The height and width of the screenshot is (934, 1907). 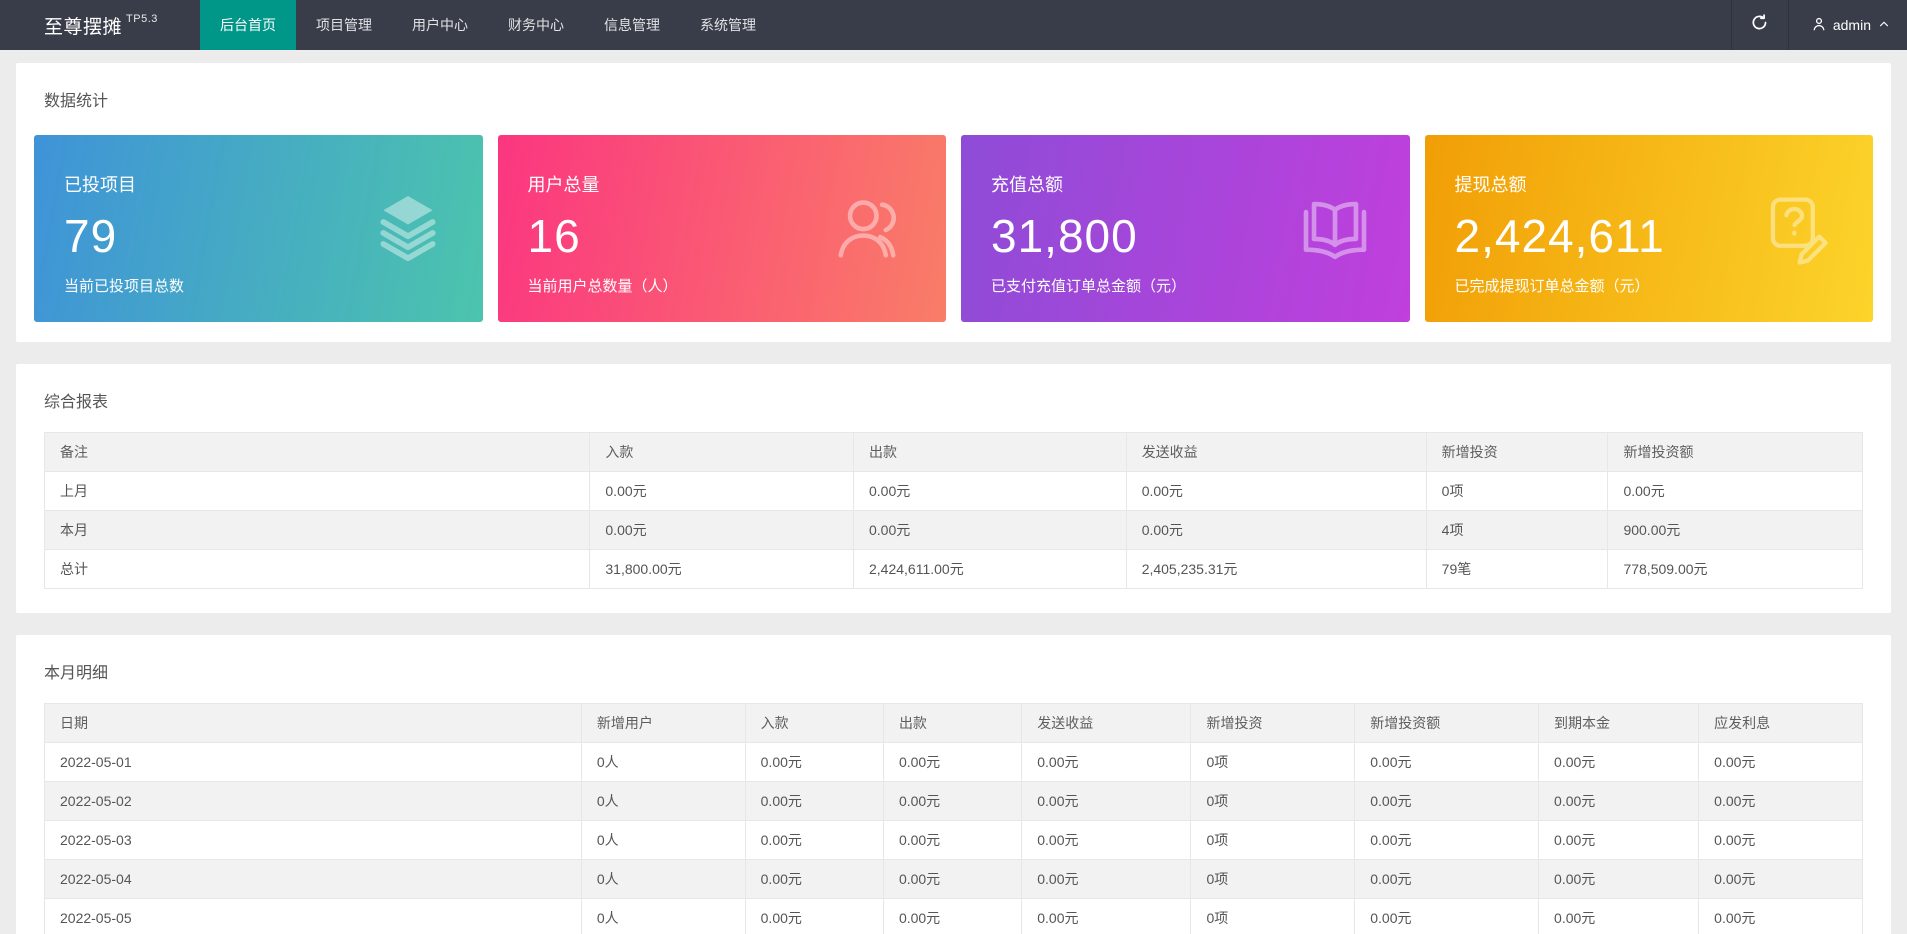 I want to click on nav-item-0: 后台首页, so click(x=248, y=25).